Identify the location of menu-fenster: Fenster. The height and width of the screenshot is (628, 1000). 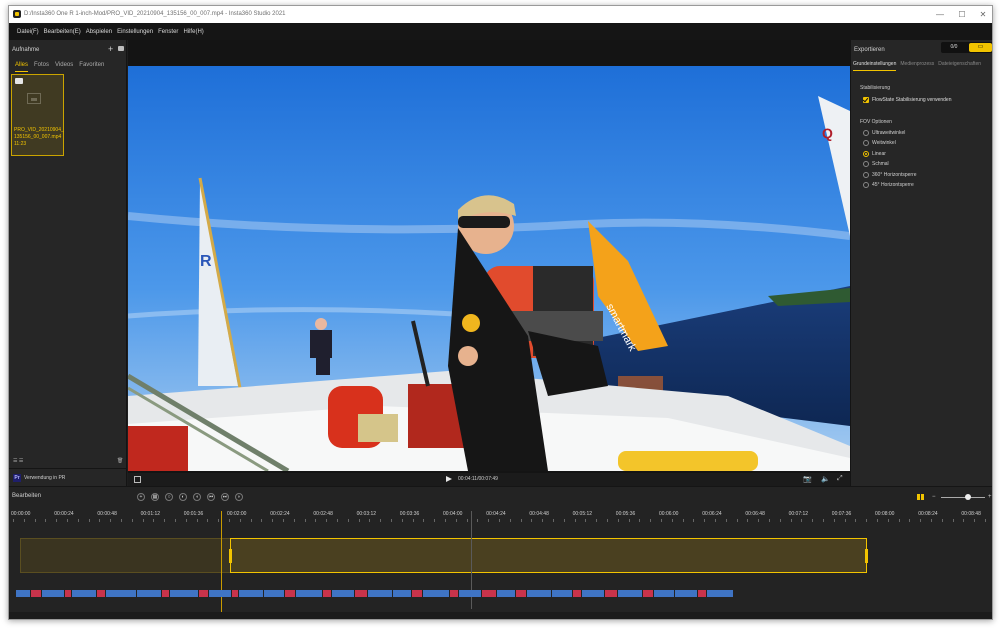
(168, 32).